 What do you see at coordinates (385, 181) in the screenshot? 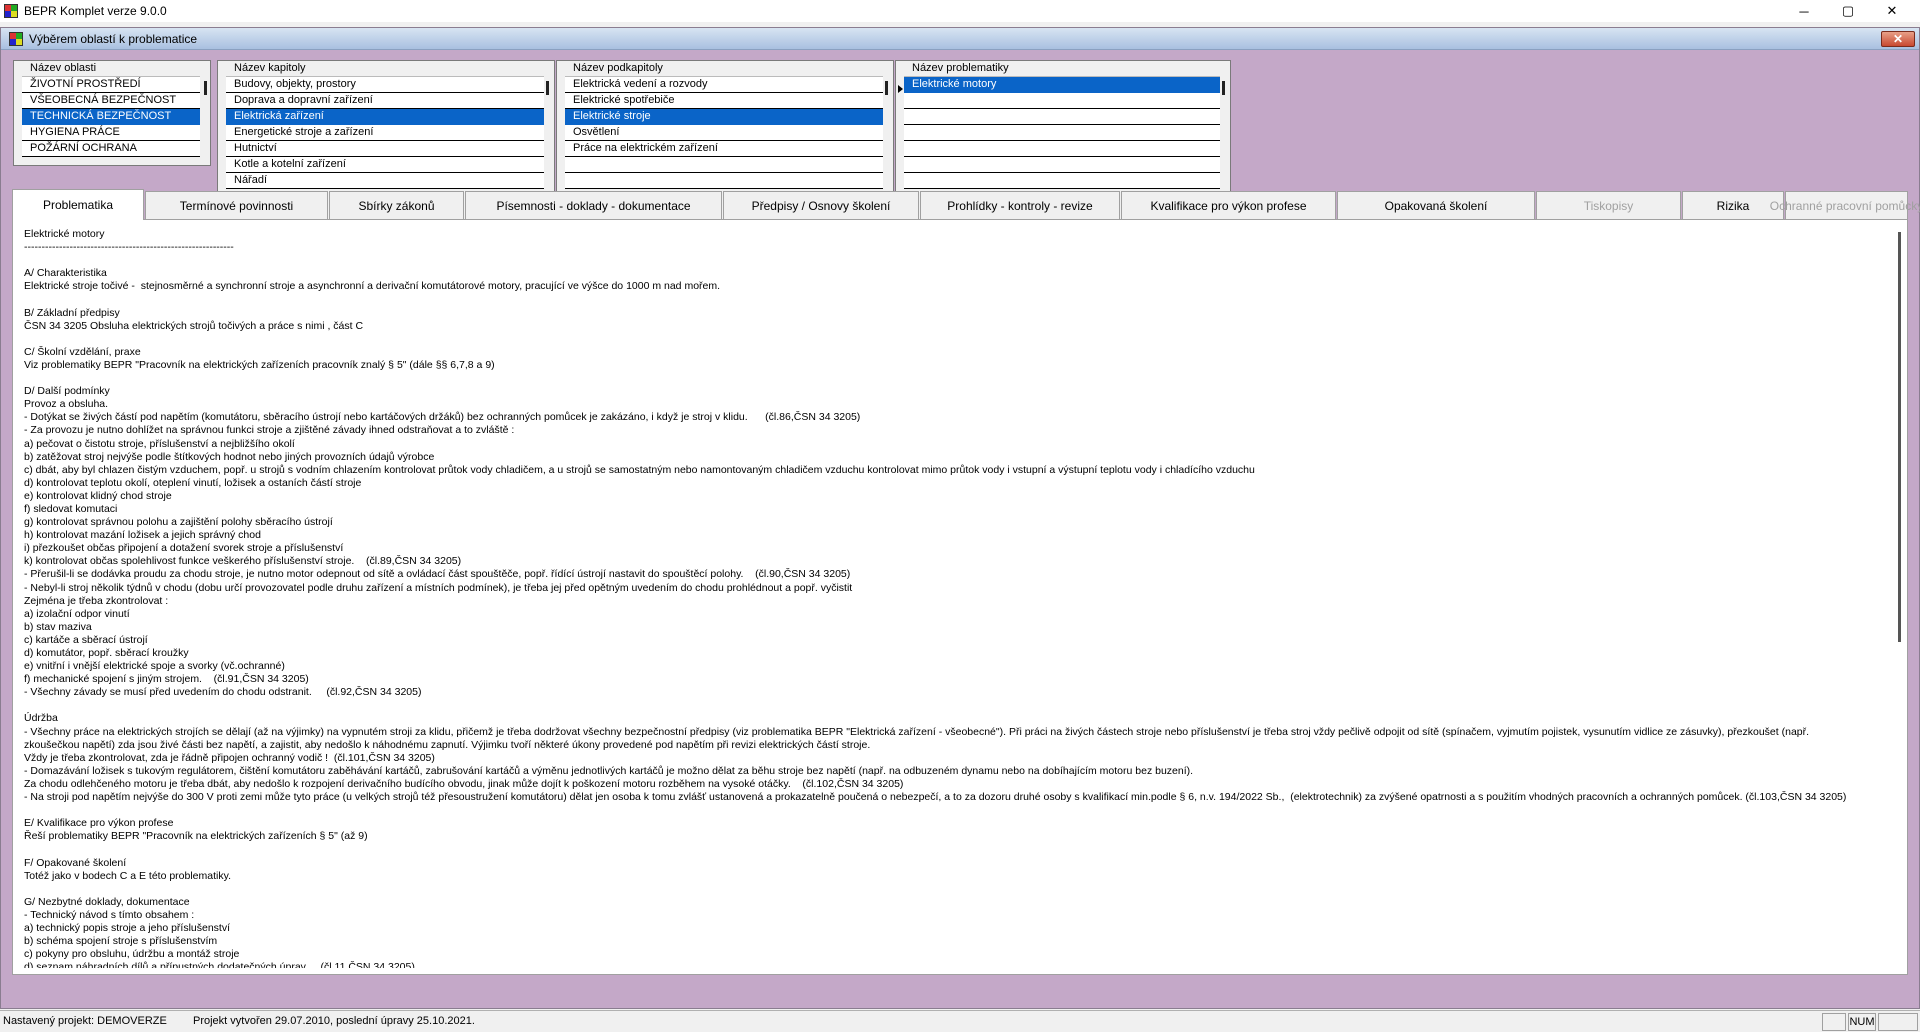
I see `chapter-list-item: Nářadí` at bounding box center [385, 181].